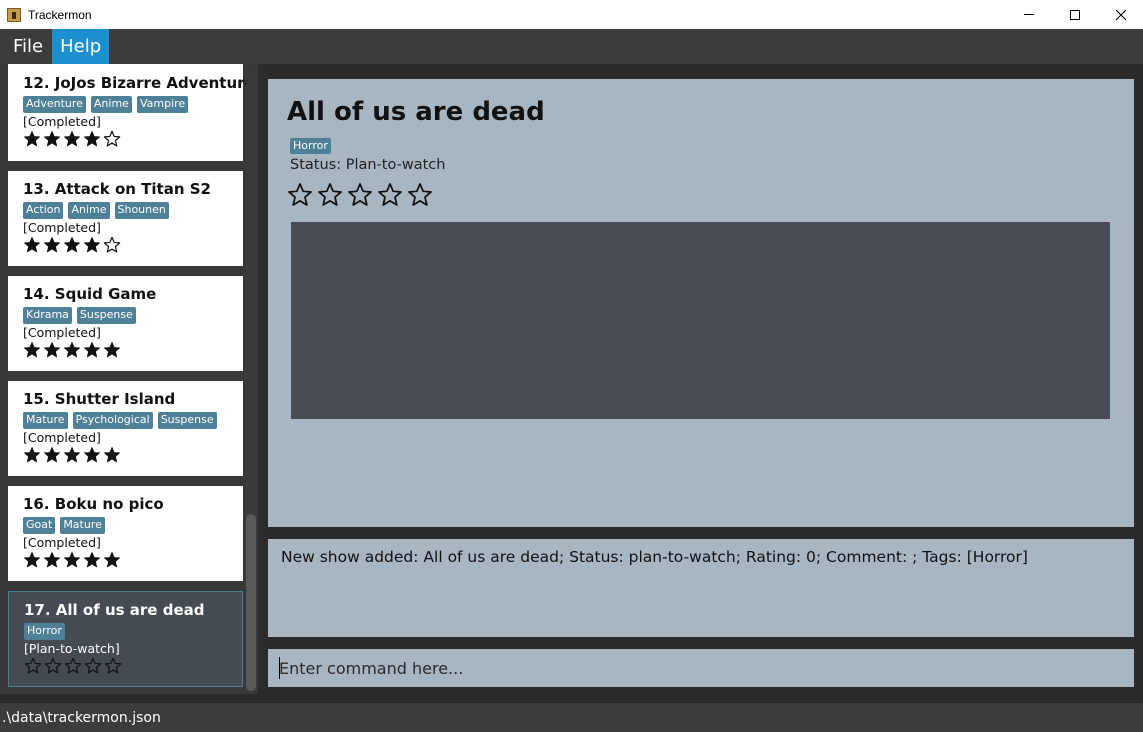 Image resolution: width=1143 pixels, height=732 pixels. What do you see at coordinates (81, 46) in the screenshot?
I see `menu-help: Help` at bounding box center [81, 46].